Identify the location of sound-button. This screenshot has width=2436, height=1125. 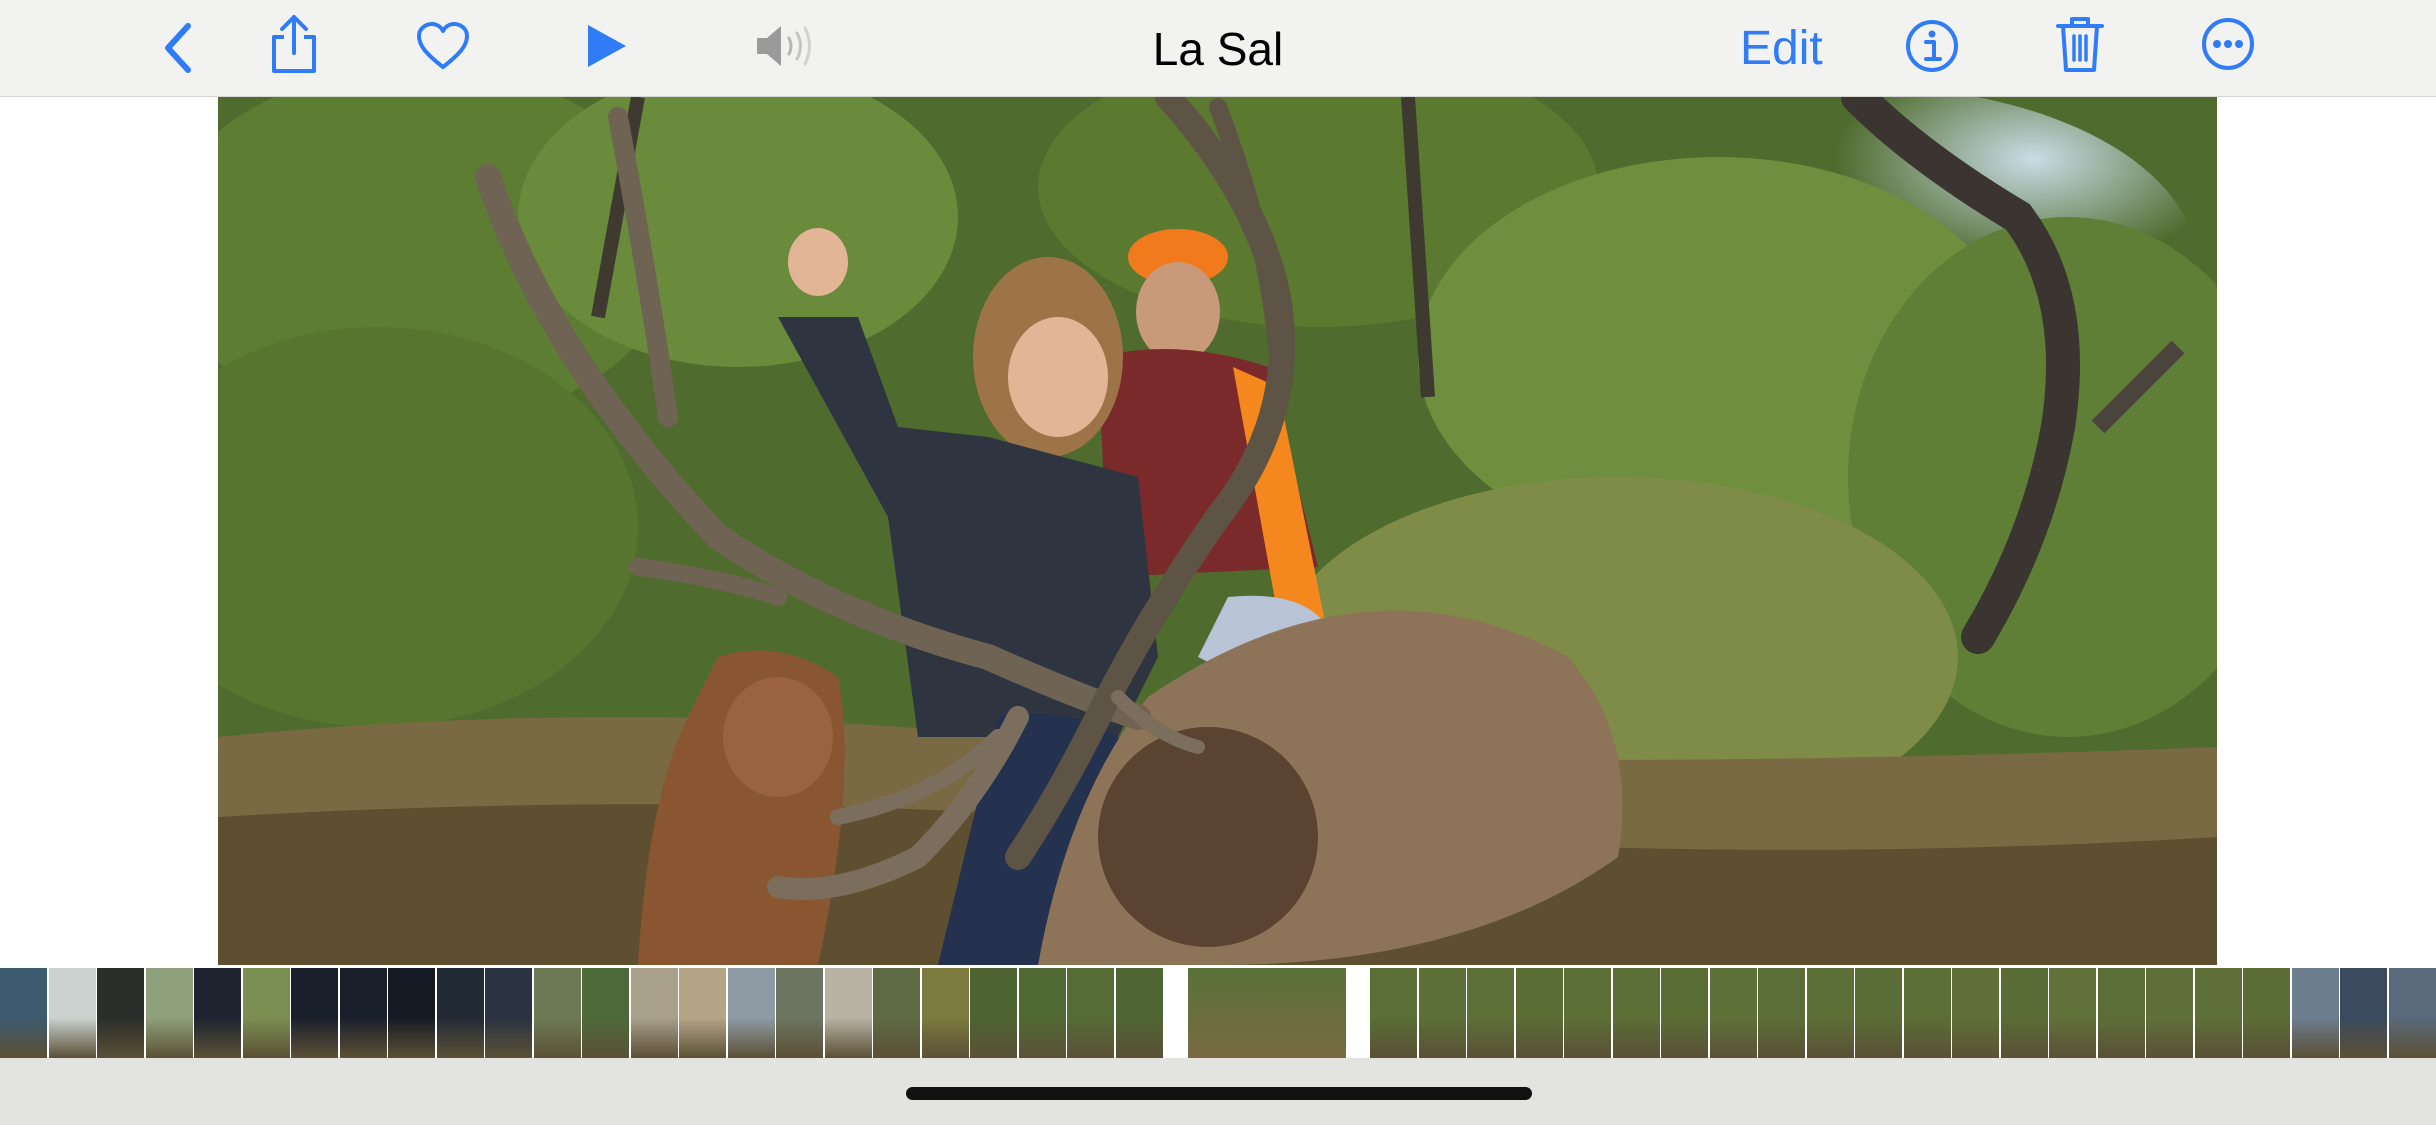
(784, 46).